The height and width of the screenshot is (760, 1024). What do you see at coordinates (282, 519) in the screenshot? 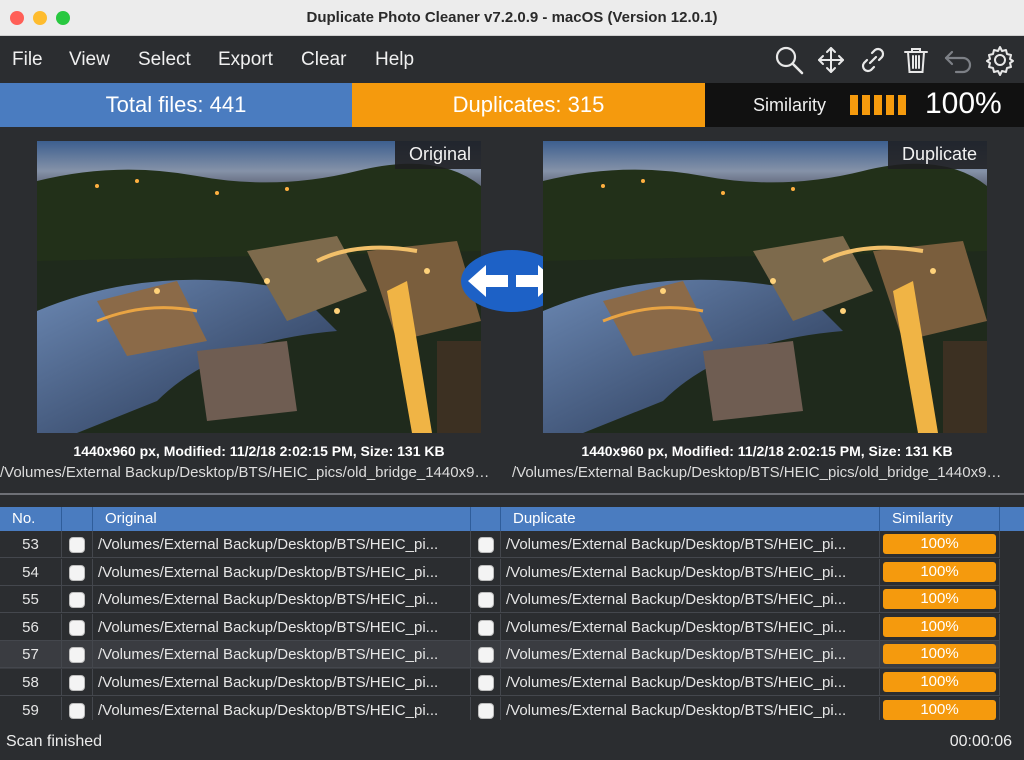
I see `column-header-original: Original` at bounding box center [282, 519].